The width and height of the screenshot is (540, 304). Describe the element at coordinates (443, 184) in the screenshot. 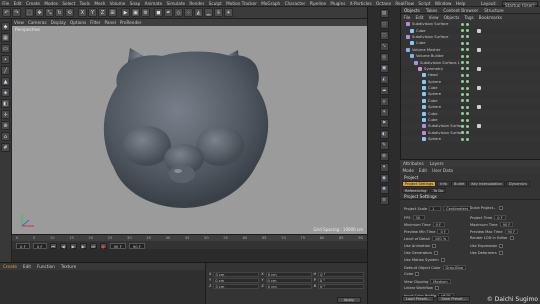

I see `subtab-info: Info` at that location.